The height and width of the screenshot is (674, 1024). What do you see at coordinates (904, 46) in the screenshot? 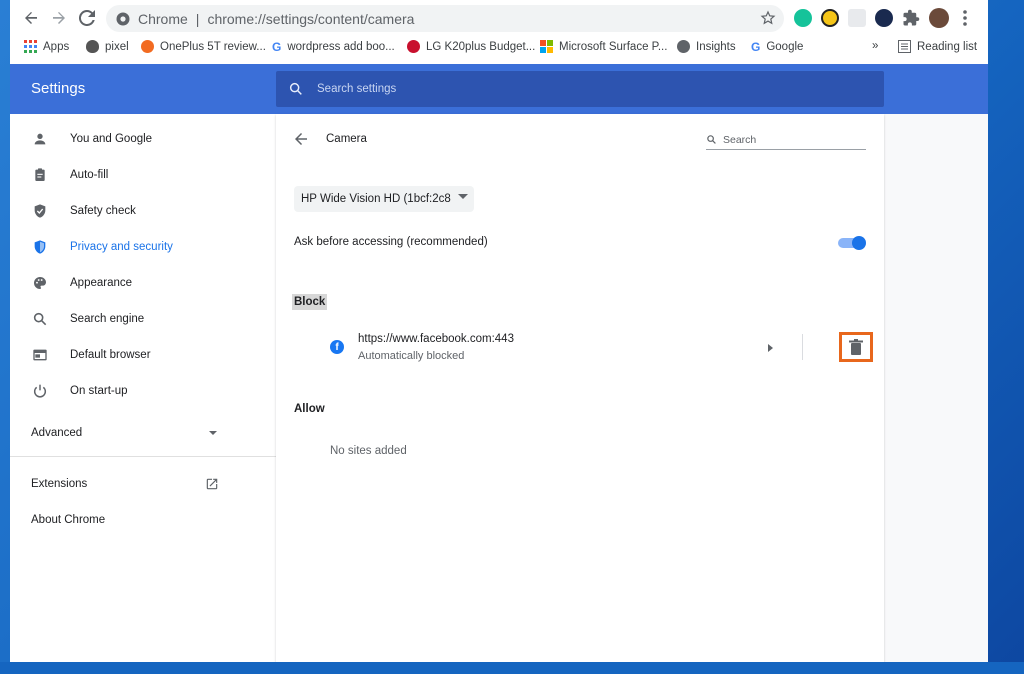
I see `reading-list-icon` at bounding box center [904, 46].